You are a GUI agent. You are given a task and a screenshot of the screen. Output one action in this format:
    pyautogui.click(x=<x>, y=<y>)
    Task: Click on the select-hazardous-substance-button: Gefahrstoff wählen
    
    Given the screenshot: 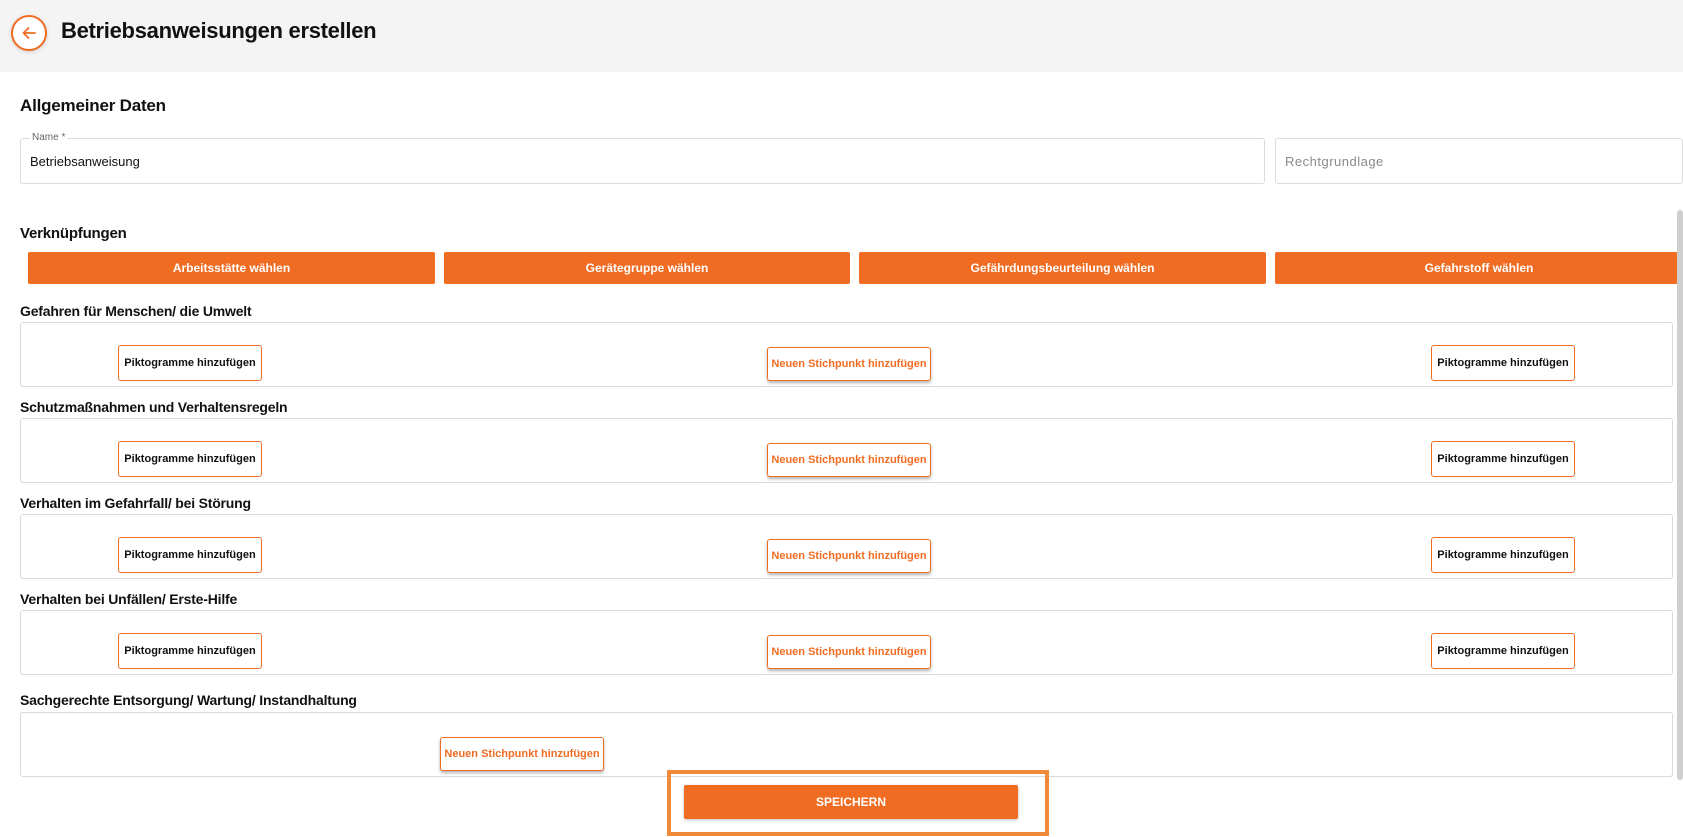 What is the action you would take?
    pyautogui.click(x=1479, y=268)
    